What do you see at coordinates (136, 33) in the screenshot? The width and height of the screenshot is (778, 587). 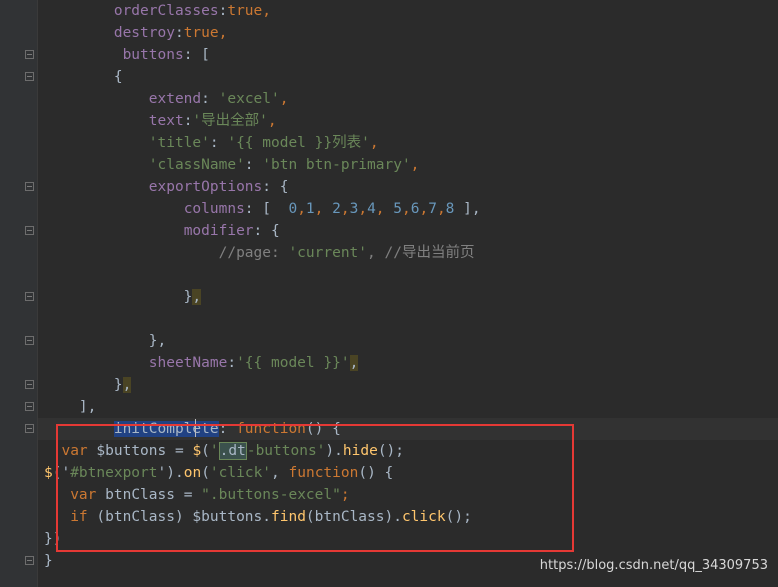 I see `code-line: destroy:true,` at bounding box center [136, 33].